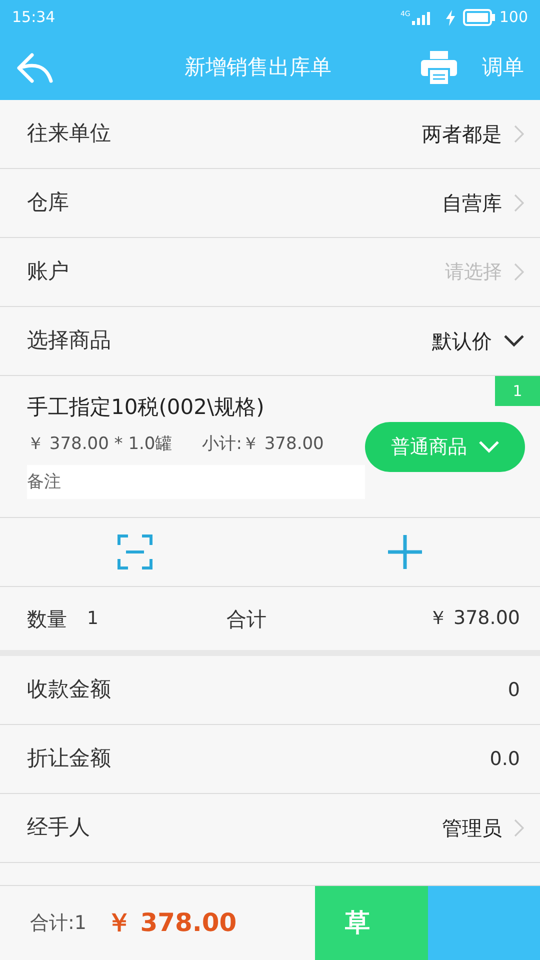 This screenshot has height=960, width=540. I want to click on field-value: 自营库, so click(472, 203).